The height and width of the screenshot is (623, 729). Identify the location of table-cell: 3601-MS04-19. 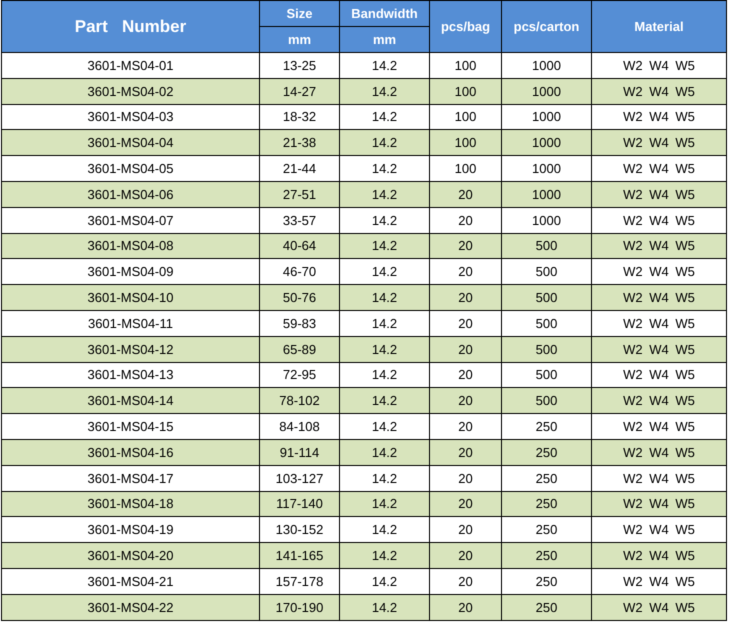
(131, 529).